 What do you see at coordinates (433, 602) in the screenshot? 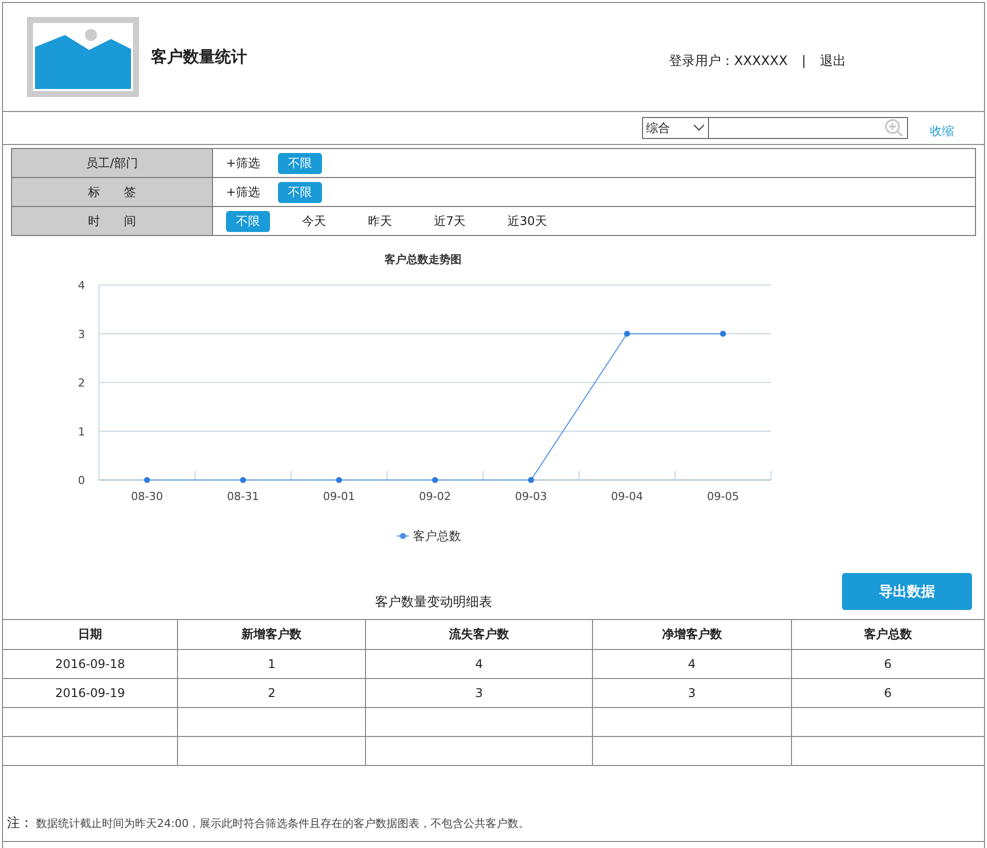
I see `table-title: 客户数量变动明细表` at bounding box center [433, 602].